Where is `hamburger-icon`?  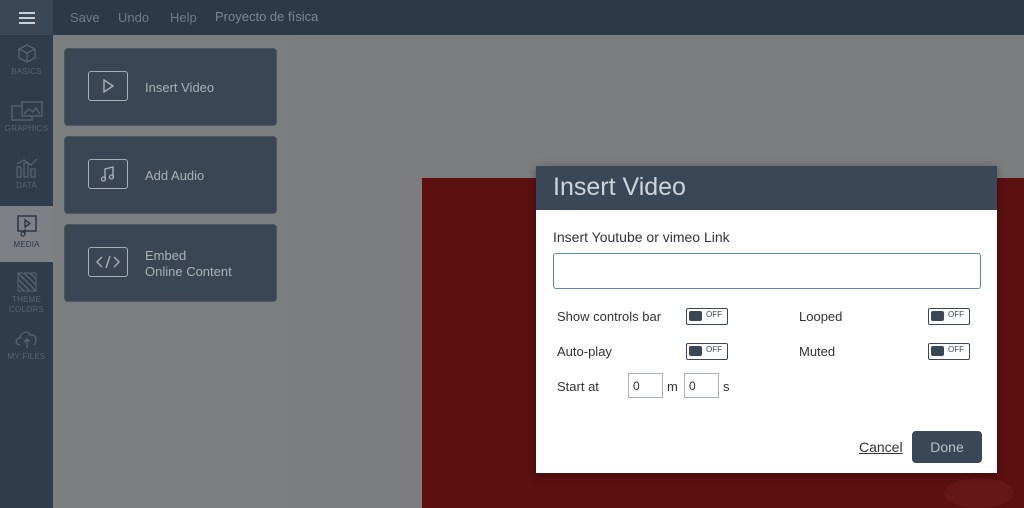 hamburger-icon is located at coordinates (26, 17).